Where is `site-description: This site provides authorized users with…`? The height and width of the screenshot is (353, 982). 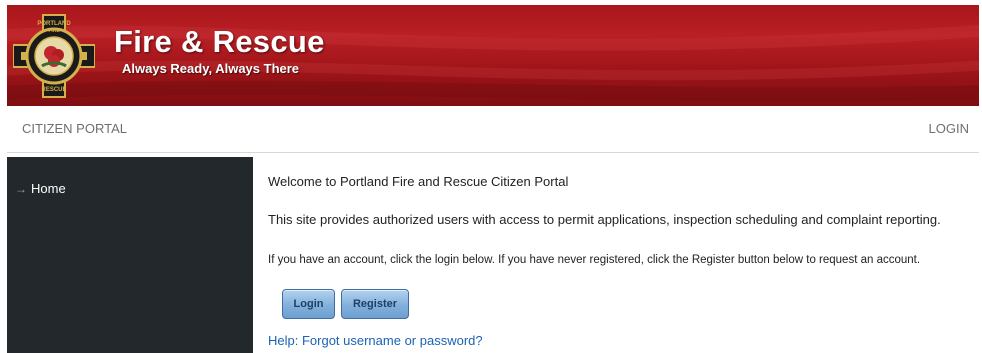 site-description: This site provides authorized users with… is located at coordinates (604, 219).